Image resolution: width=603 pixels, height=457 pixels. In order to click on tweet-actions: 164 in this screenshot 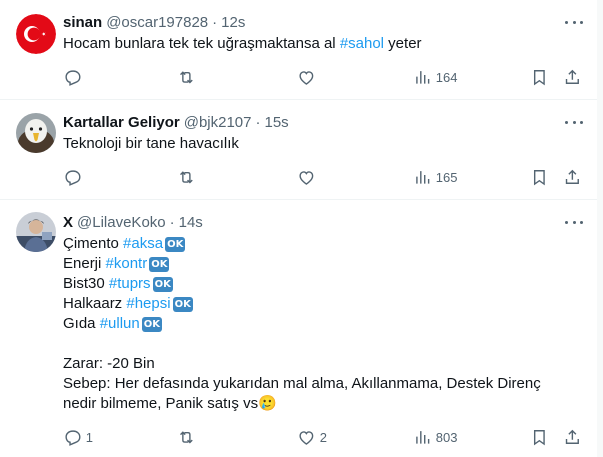, I will do `click(323, 77)`.